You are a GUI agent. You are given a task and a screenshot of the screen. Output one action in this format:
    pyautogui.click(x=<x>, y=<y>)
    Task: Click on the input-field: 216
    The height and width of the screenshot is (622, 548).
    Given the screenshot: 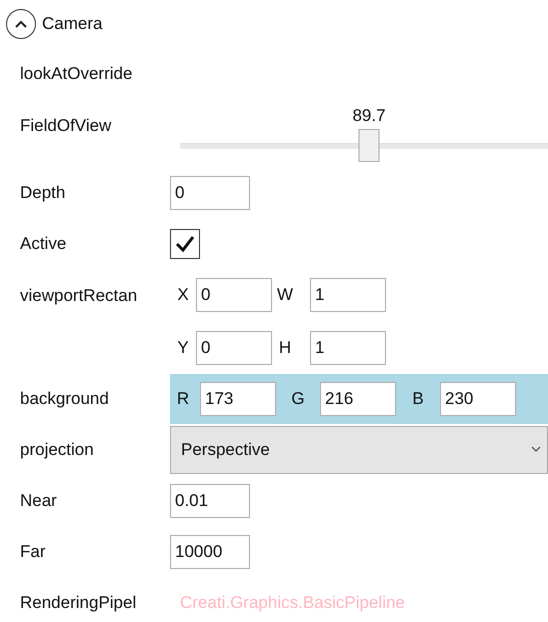 What is the action you would take?
    pyautogui.click(x=358, y=399)
    